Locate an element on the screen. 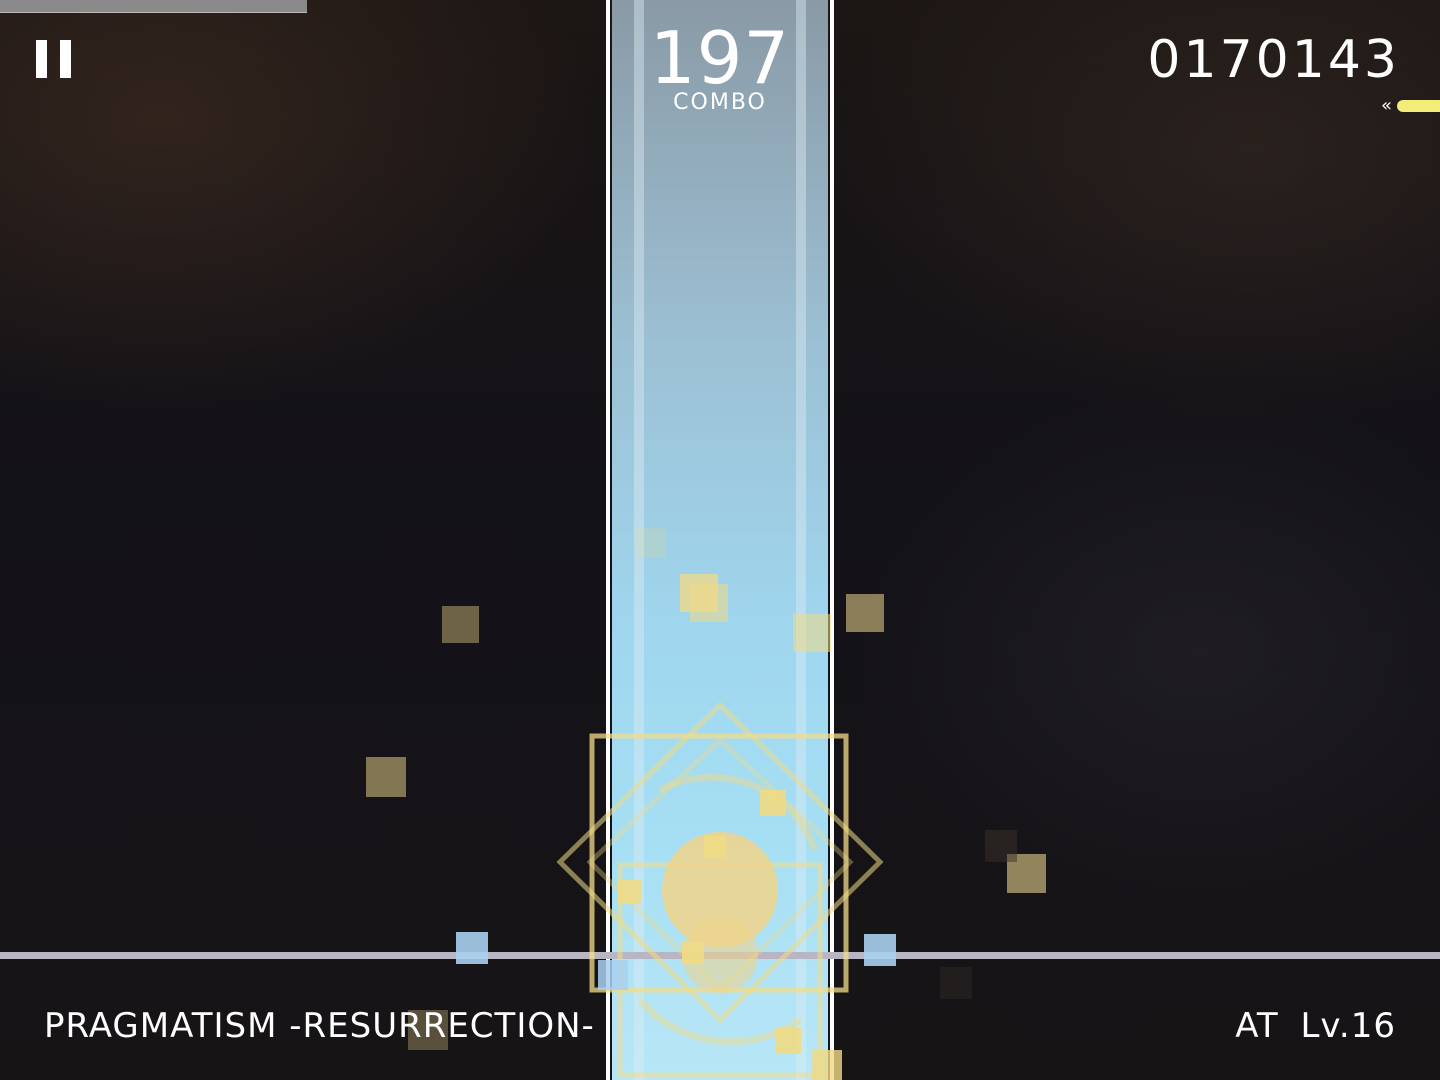 The height and width of the screenshot is (1080, 1440). pause-button is located at coordinates (54, 60).